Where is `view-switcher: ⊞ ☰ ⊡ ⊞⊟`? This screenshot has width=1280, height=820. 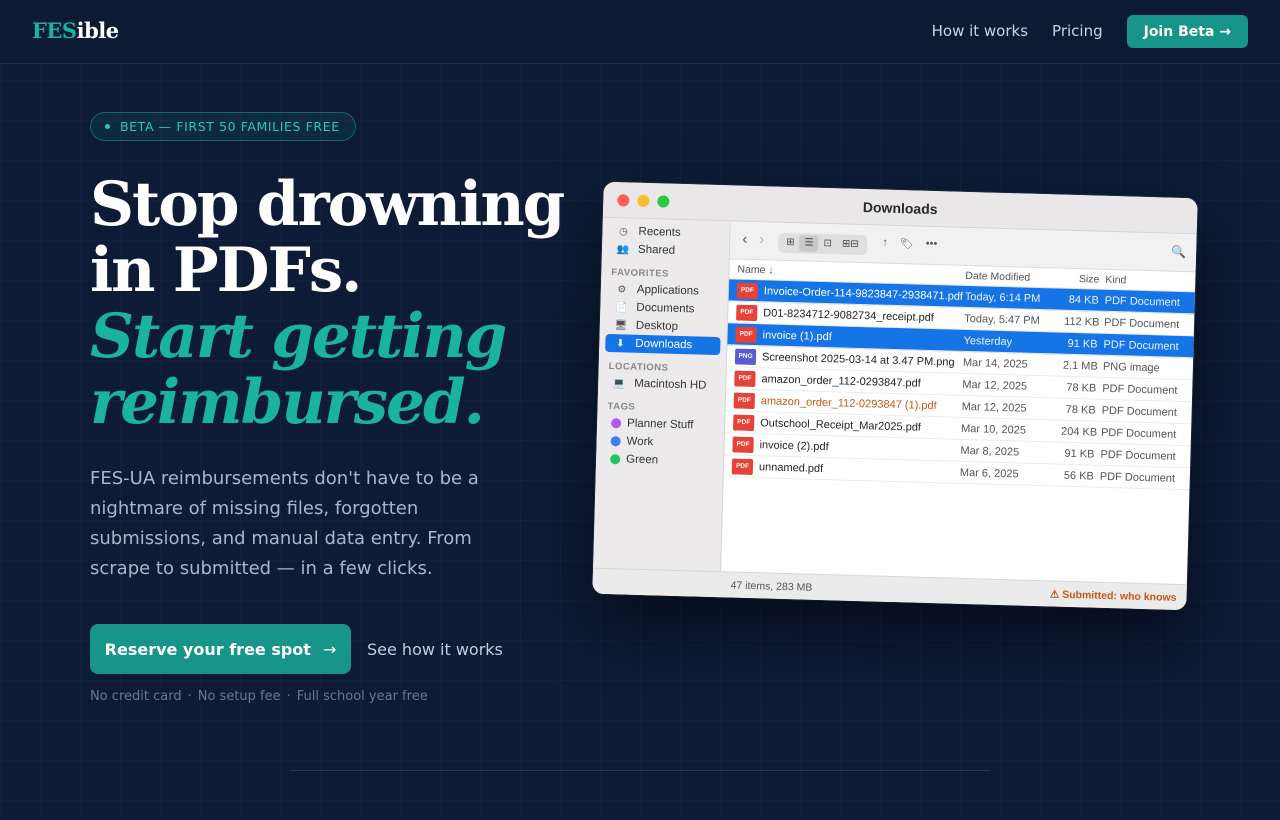 view-switcher: ⊞ ☰ ⊡ ⊞⊟ is located at coordinates (822, 244).